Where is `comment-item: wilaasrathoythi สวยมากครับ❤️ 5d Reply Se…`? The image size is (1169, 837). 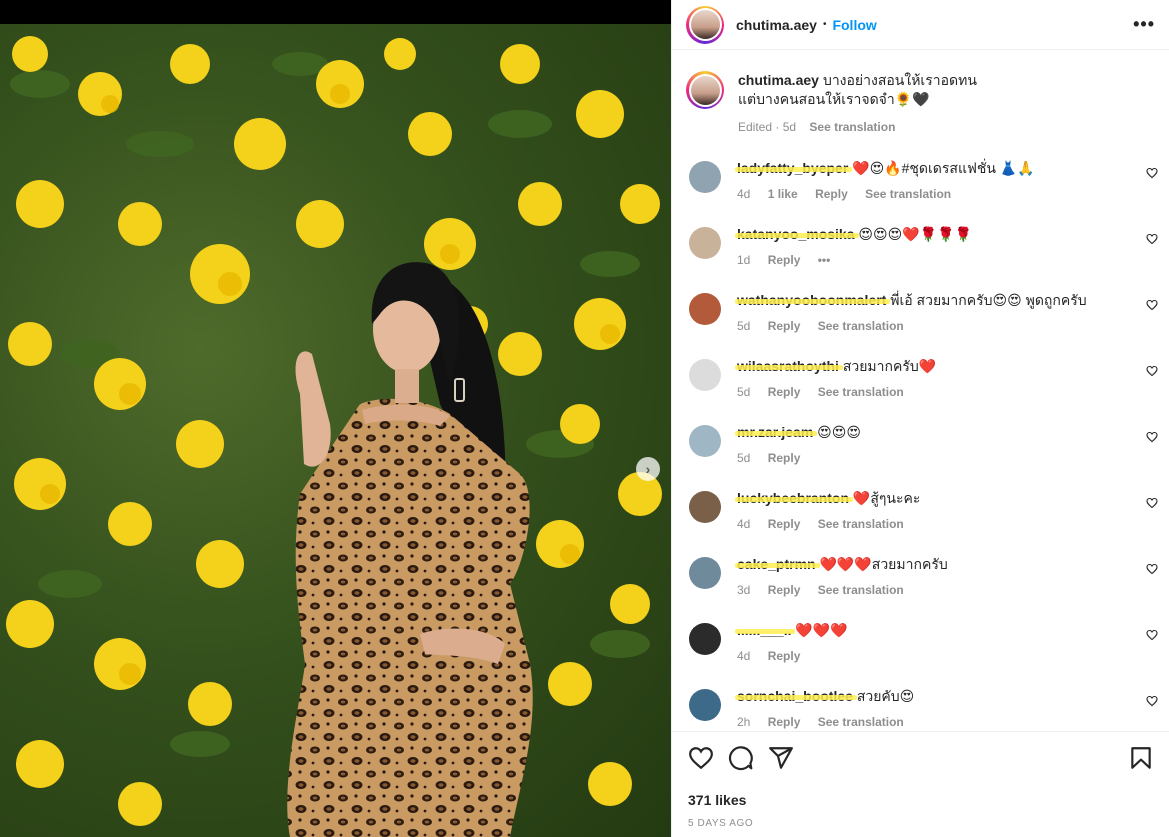 comment-item: wilaasrathoythi สวยมากครับ❤️ 5d Reply Se… is located at coordinates (920, 390).